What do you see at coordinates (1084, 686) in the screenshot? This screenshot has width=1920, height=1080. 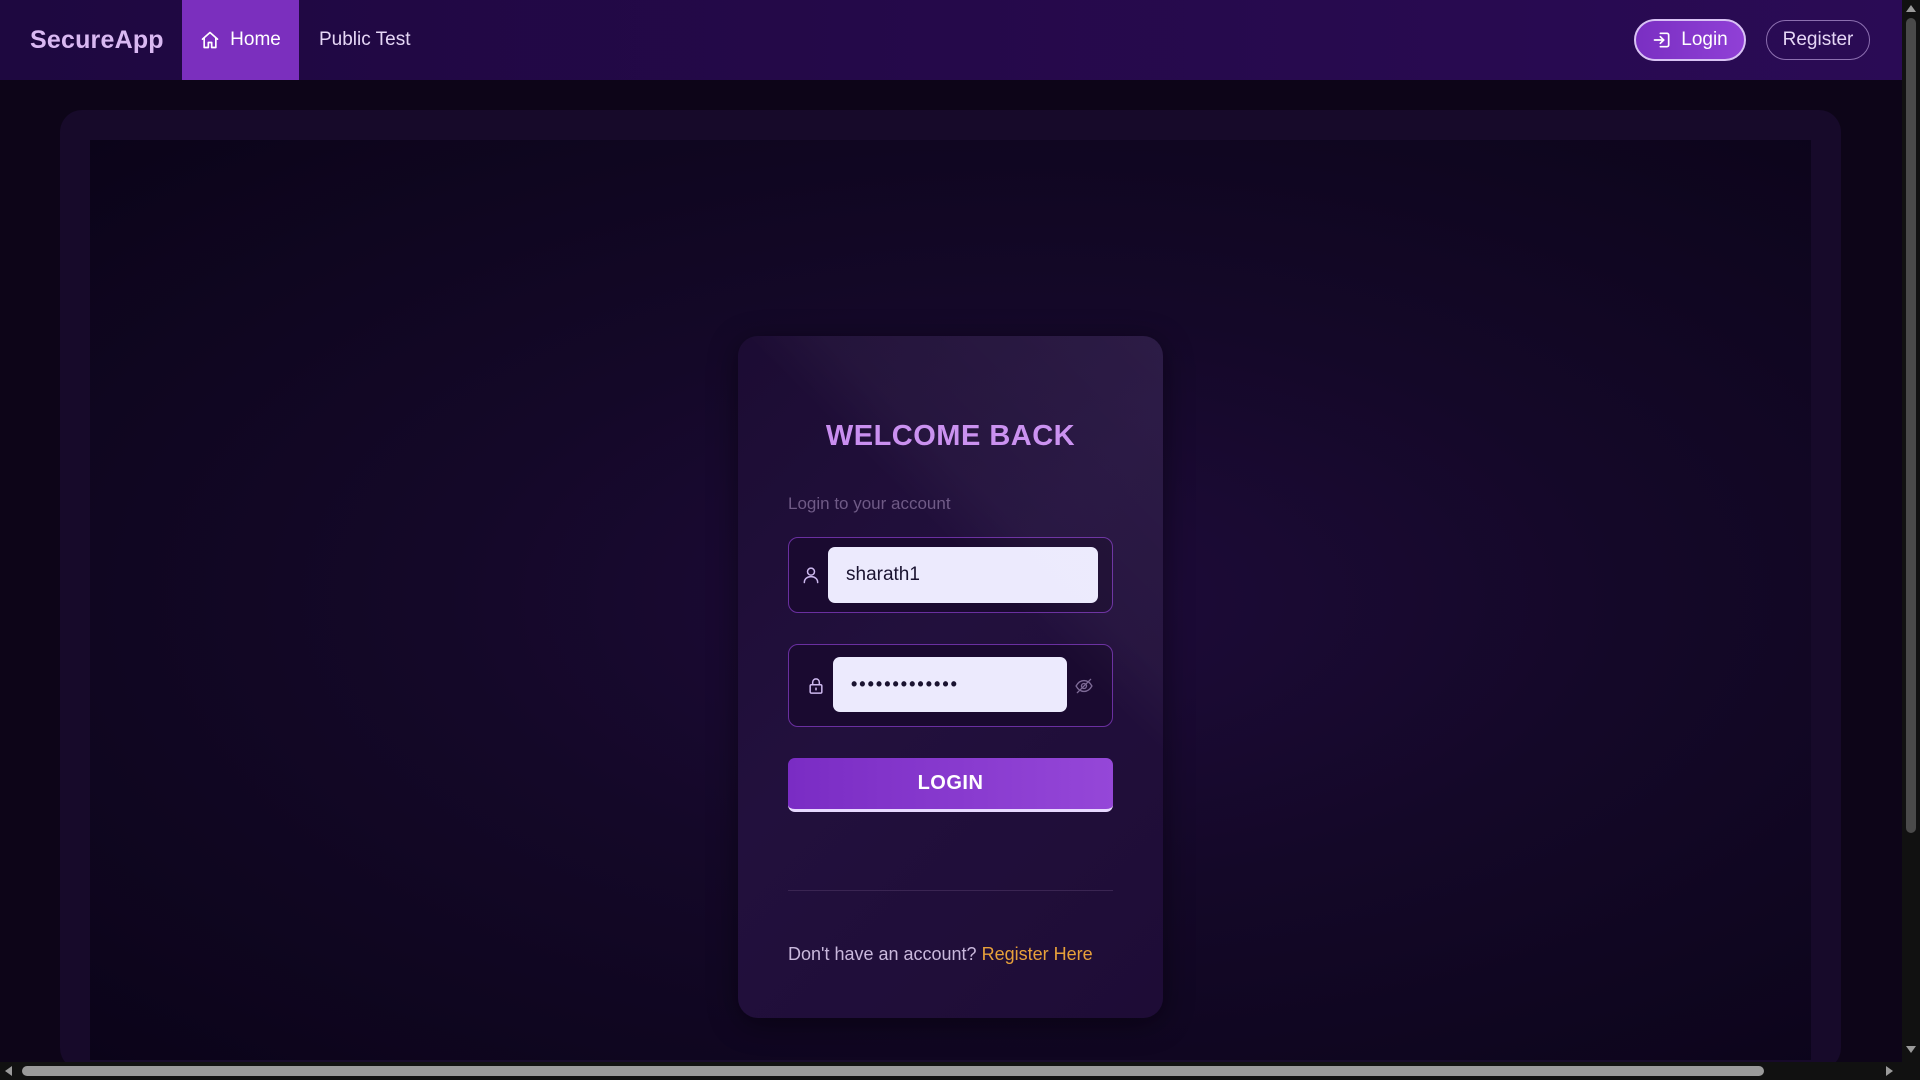 I see `eye-off-icon` at bounding box center [1084, 686].